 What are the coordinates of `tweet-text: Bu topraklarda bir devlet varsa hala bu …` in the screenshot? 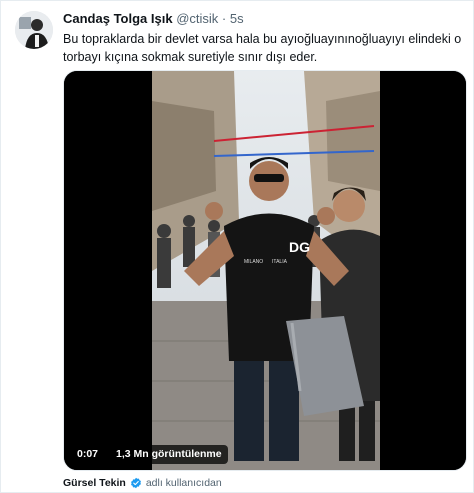 It's located at (262, 48).